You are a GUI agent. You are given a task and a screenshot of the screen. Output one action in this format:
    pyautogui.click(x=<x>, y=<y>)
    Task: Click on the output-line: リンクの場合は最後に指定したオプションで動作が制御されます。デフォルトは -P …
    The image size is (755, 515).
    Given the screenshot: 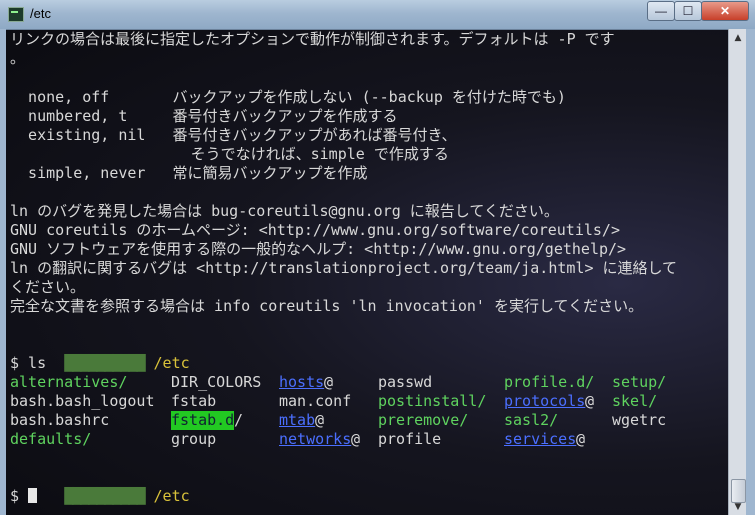 What is the action you would take?
    pyautogui.click(x=312, y=39)
    